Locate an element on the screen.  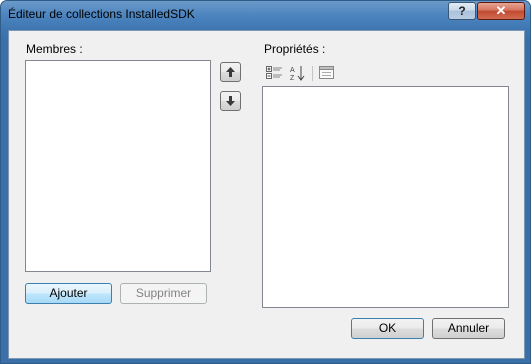
window-title: Éditeur de collections InstalledSDK is located at coordinates (101, 14).